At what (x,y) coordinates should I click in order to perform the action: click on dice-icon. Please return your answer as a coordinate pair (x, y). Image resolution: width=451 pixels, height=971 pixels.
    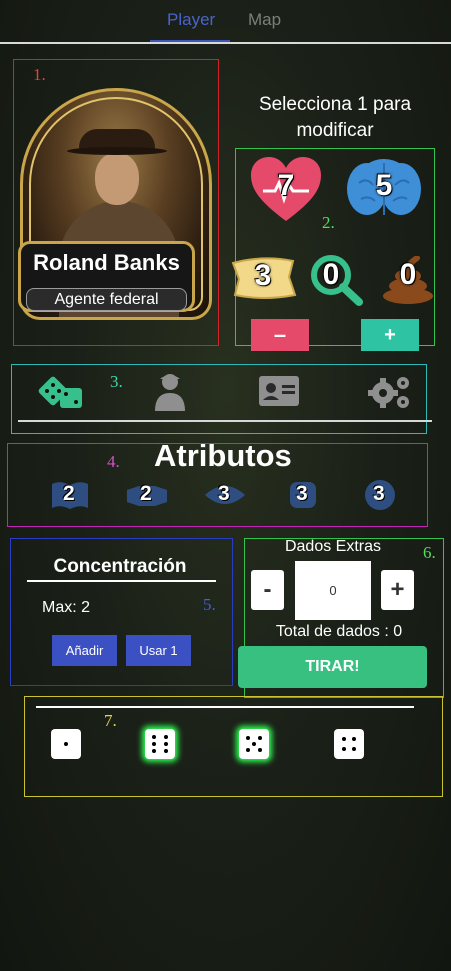
    Looking at the image, I should click on (60, 392).